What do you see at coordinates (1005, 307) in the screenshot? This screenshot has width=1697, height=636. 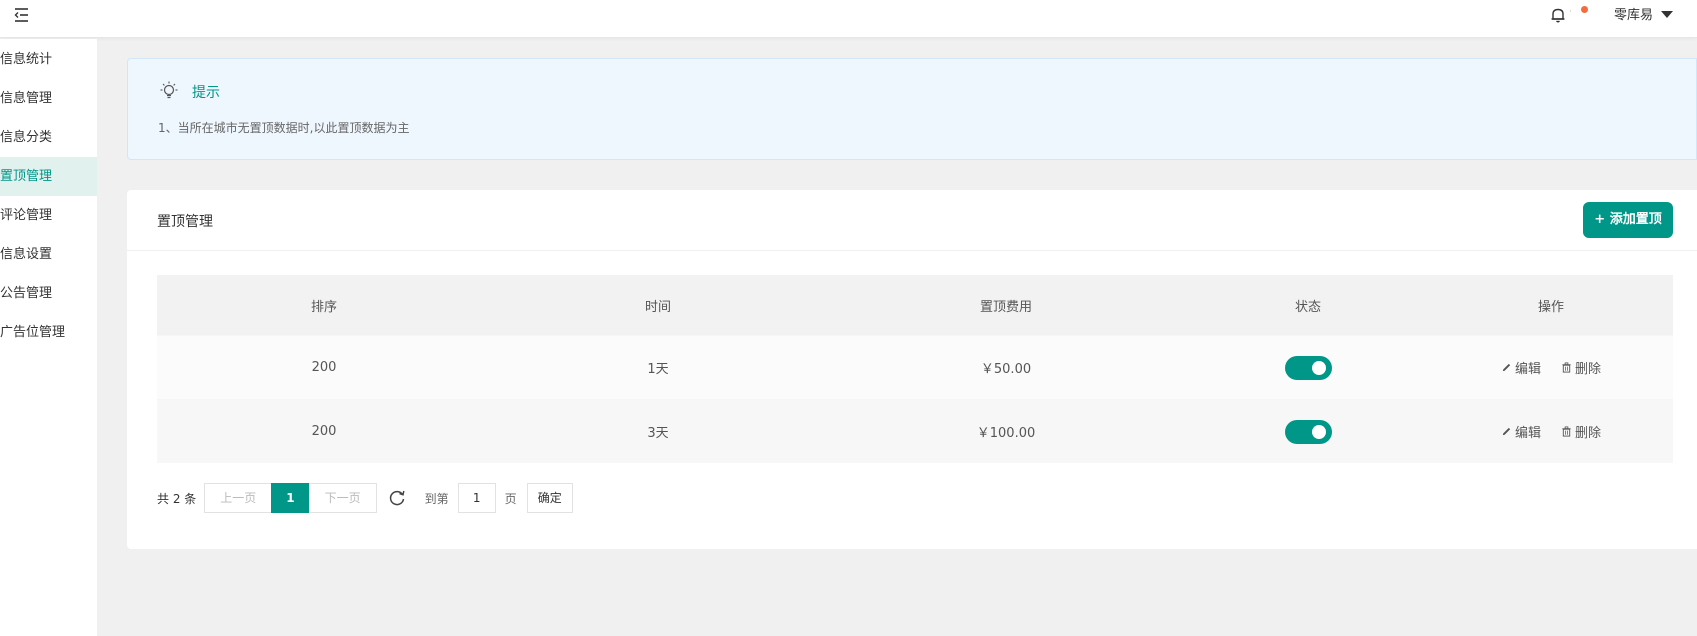 I see `column-header-fee: 置顶费用` at bounding box center [1005, 307].